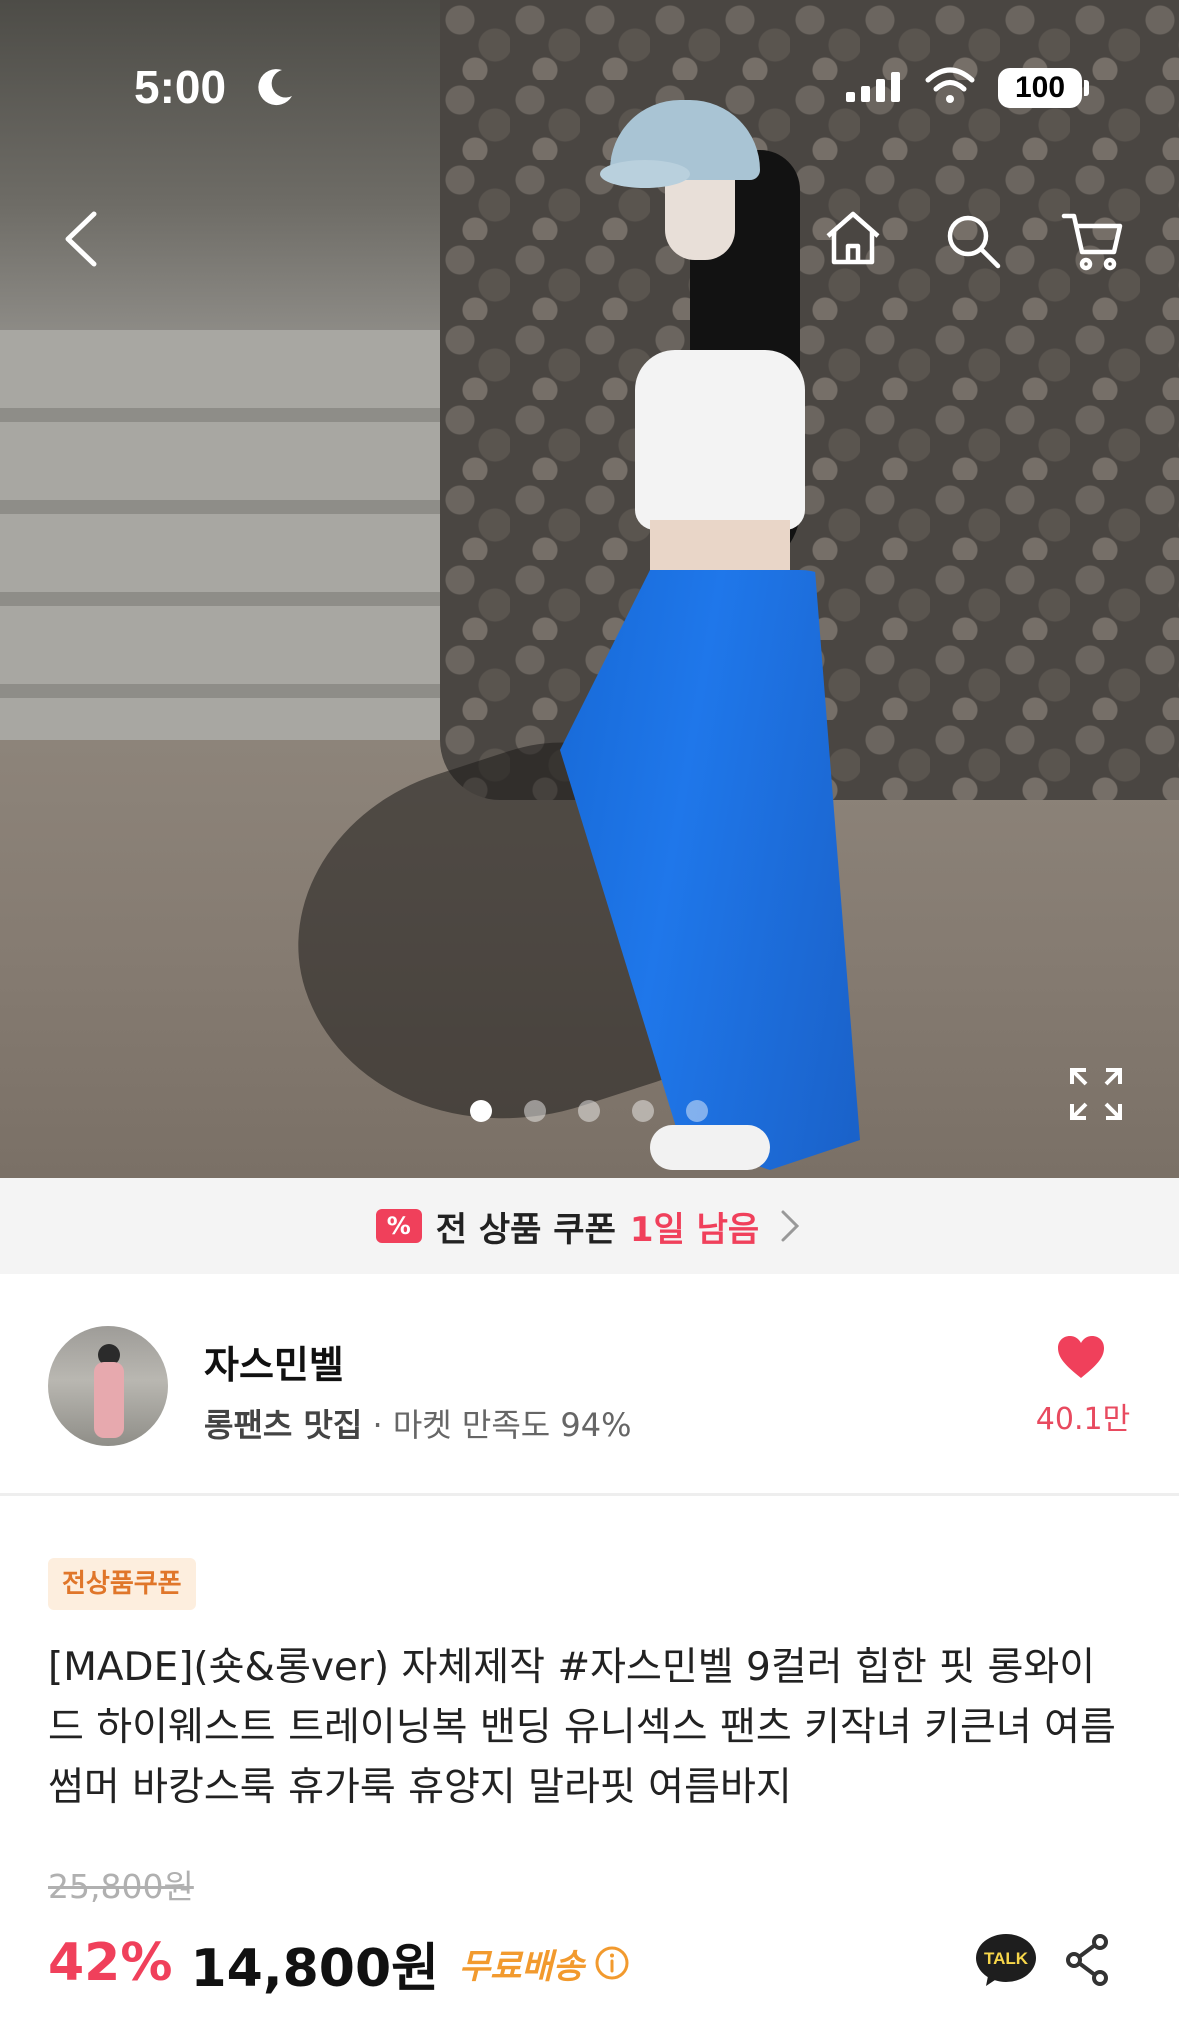  I want to click on carousel-indicator, so click(589, 1111).